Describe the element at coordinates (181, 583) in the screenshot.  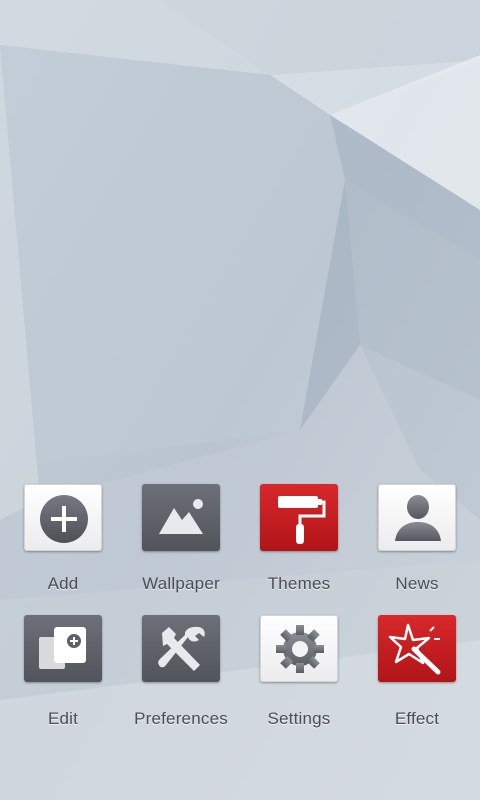
I see `app-label: Wallpaper` at that location.